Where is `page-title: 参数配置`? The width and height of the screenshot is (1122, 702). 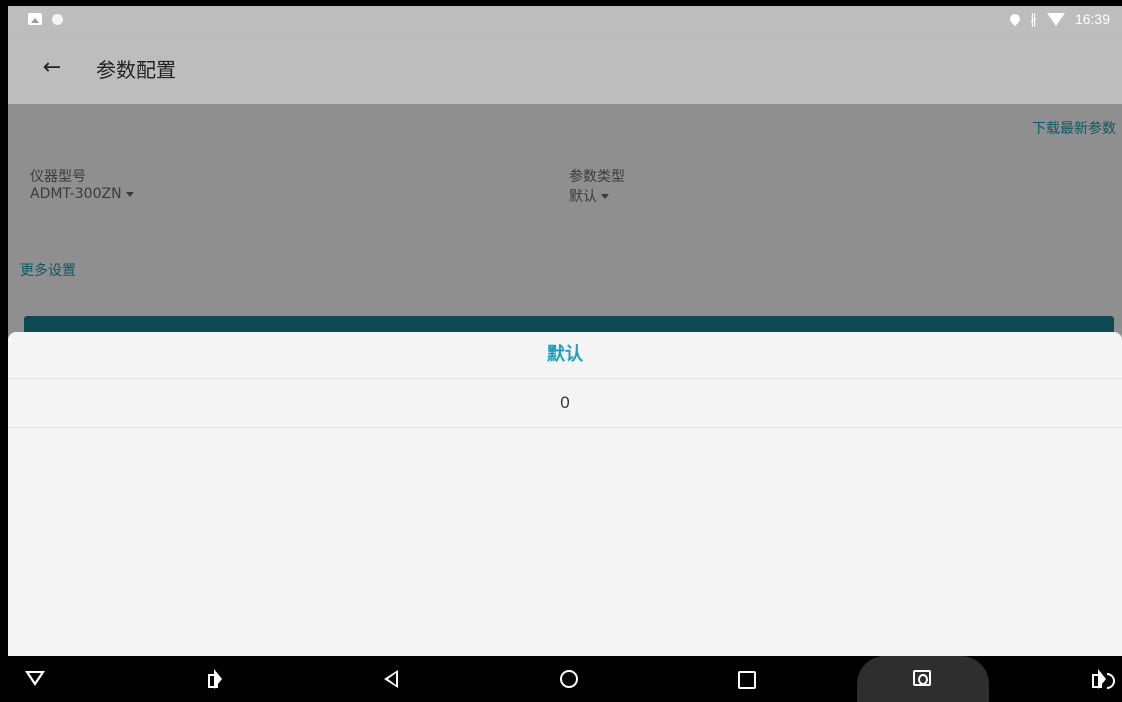 page-title: 参数配置 is located at coordinates (136, 70).